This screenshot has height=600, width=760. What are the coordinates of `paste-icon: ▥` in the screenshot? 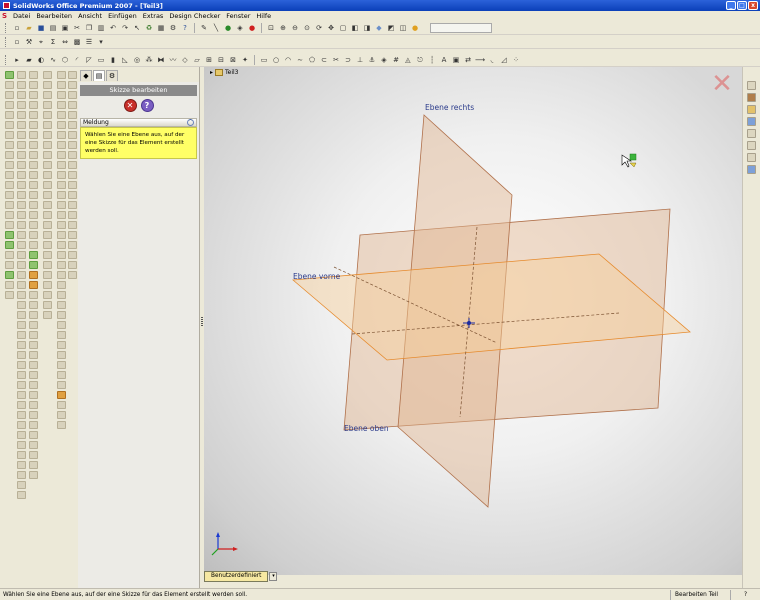 It's located at (101, 28).